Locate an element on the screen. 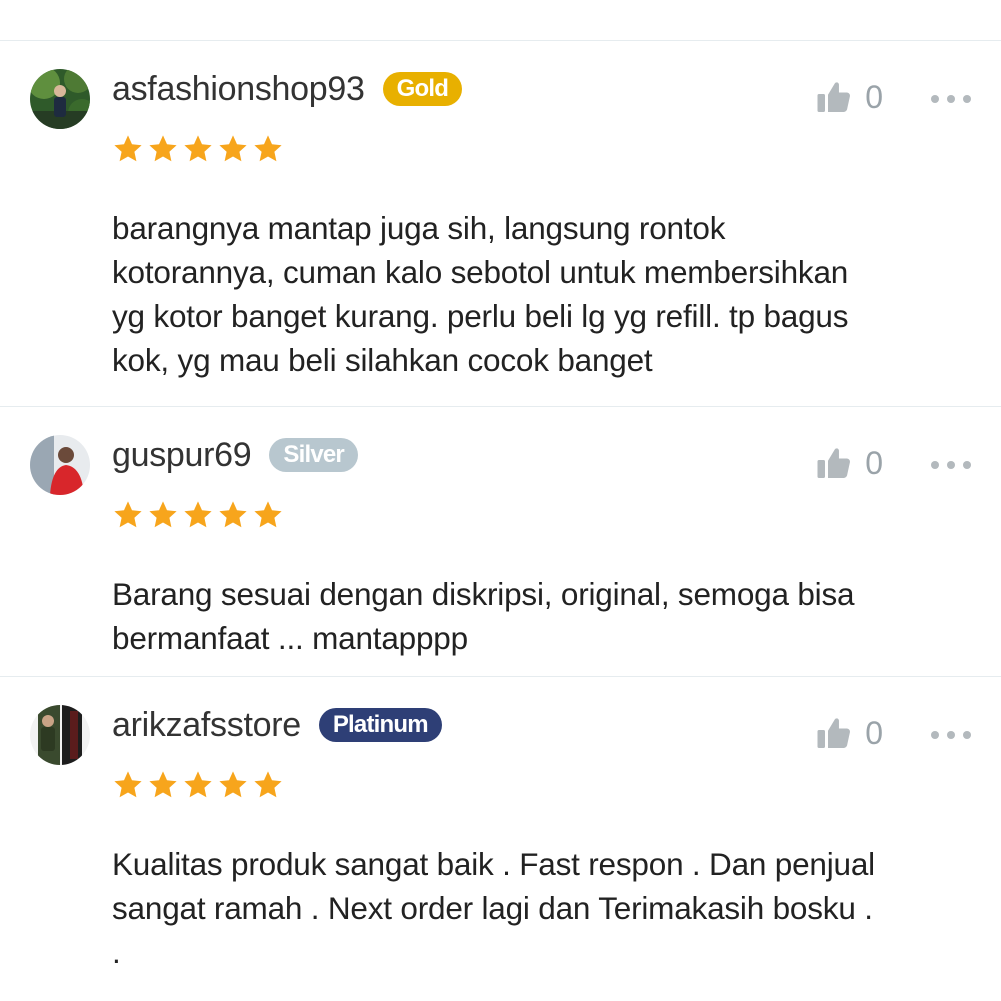 Image resolution: width=1001 pixels, height=1001 pixels. username: guspur69 is located at coordinates (182, 455).